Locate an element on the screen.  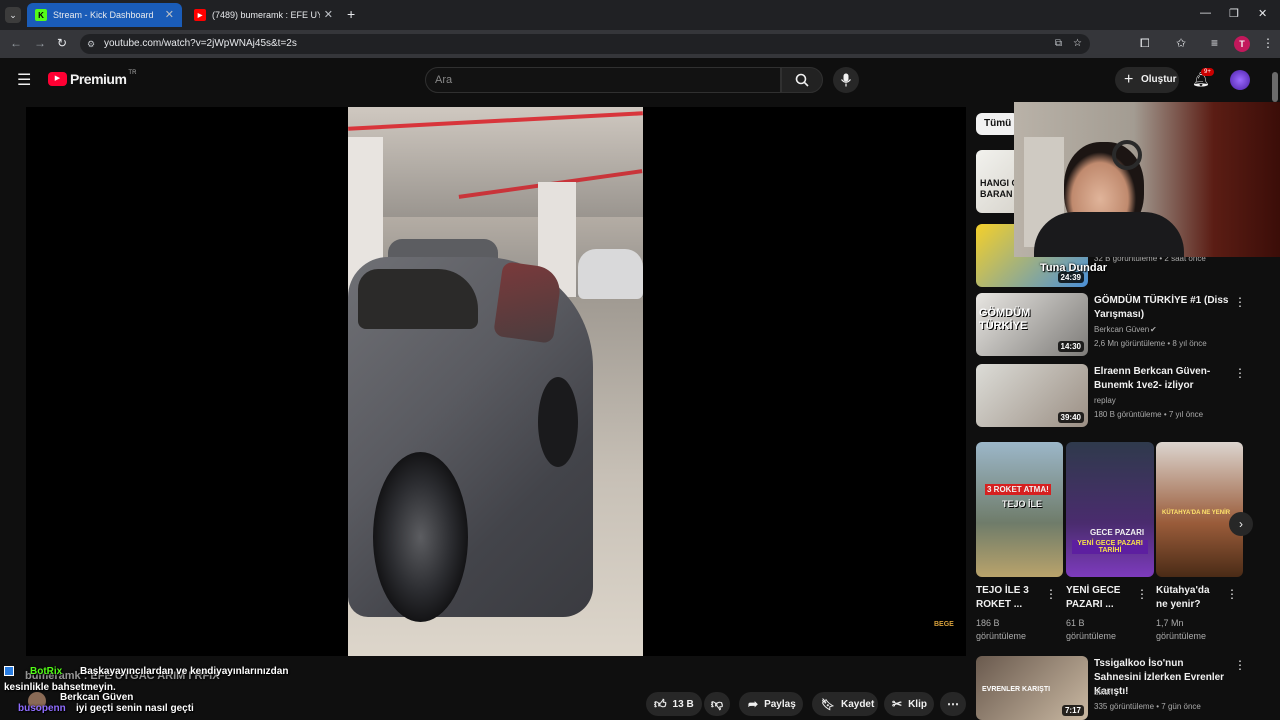
video-thumbnail: 39:40 is located at coordinates (1032, 395).